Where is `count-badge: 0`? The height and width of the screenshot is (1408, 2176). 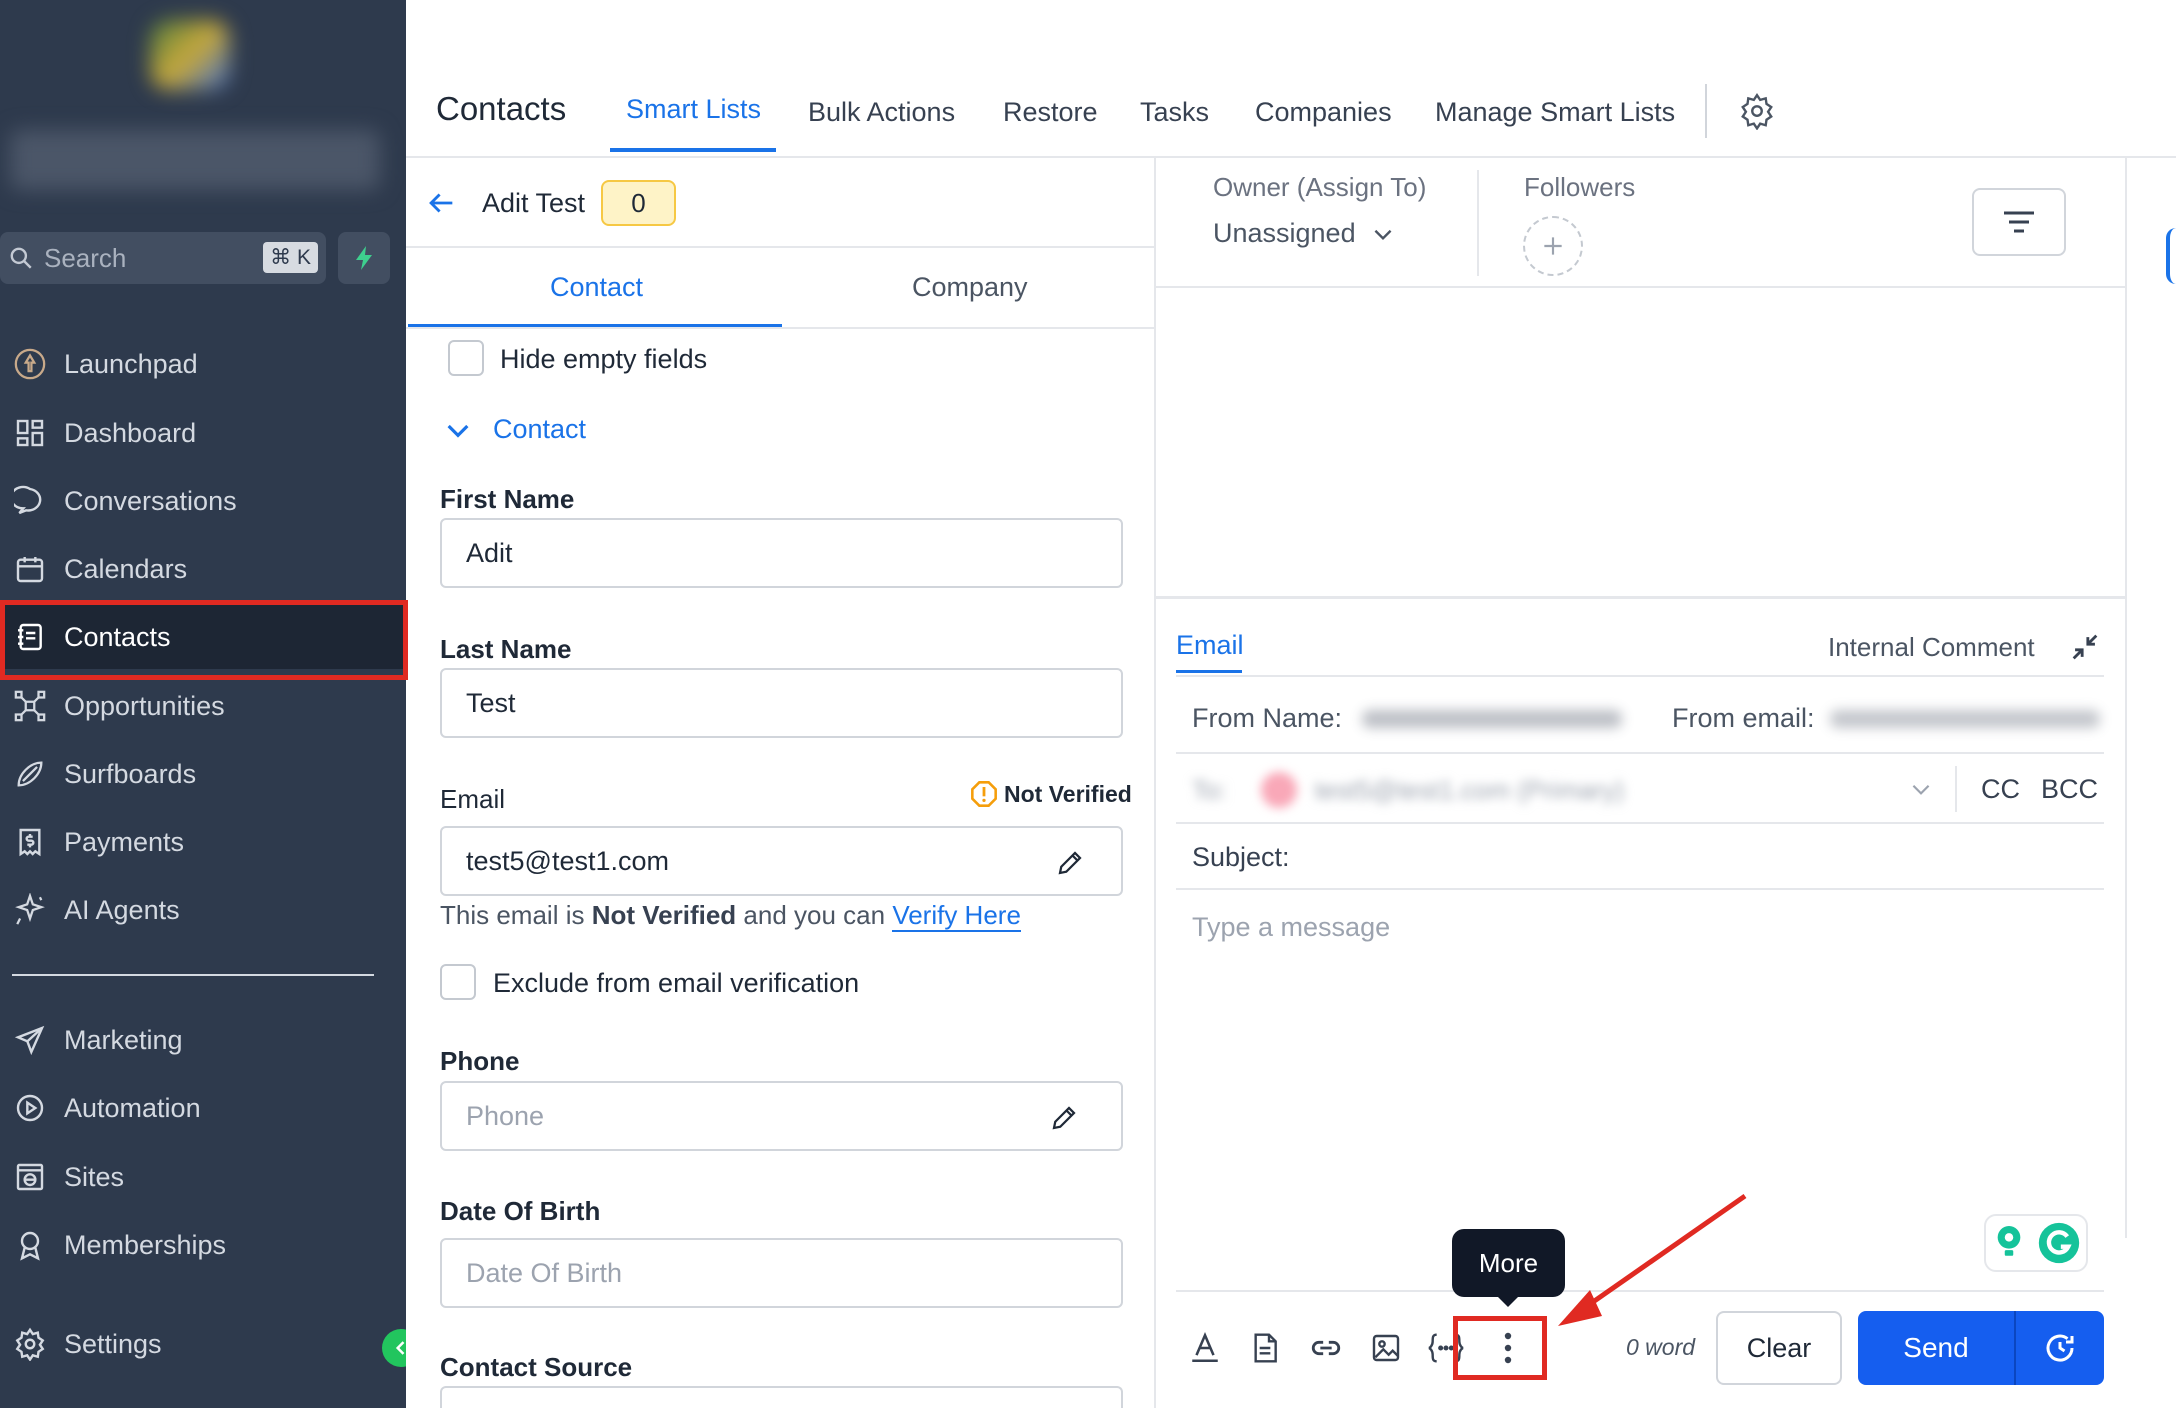 count-badge: 0 is located at coordinates (638, 203).